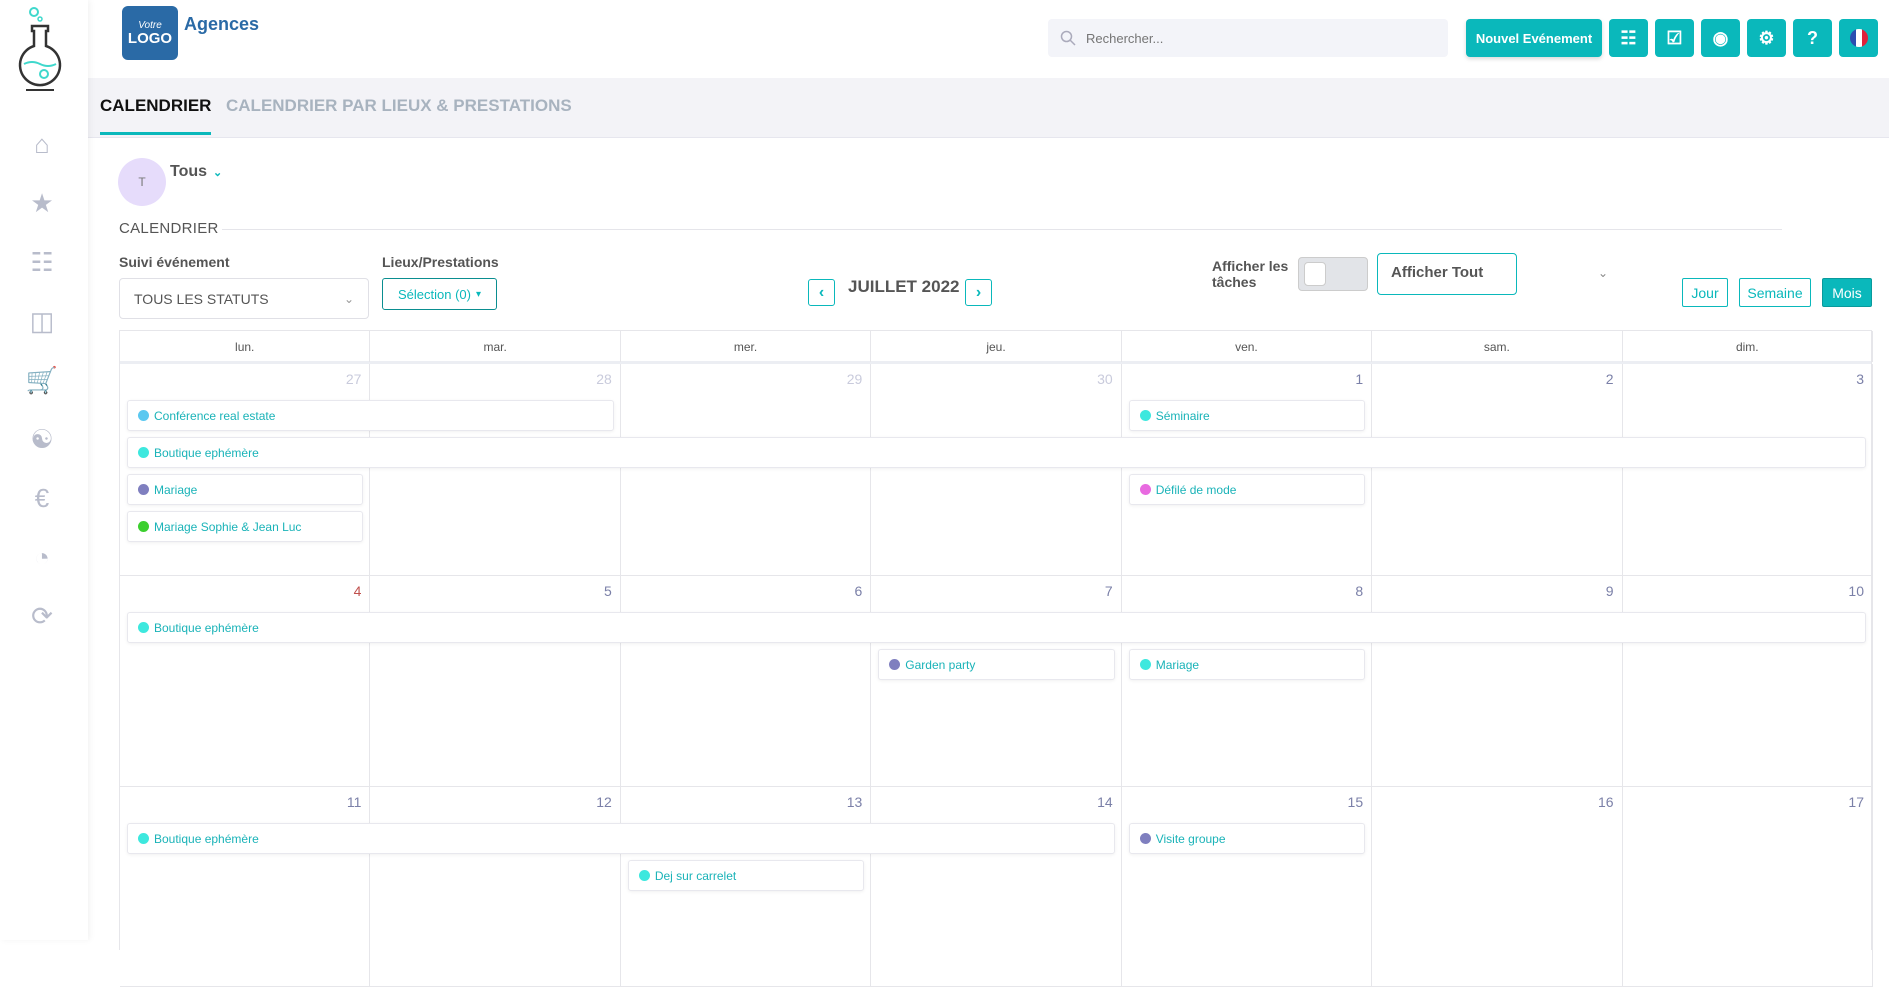 Image resolution: width=1889 pixels, height=987 pixels. Describe the element at coordinates (1247, 415) in the screenshot. I see `calendar-event: Séminaire` at that location.